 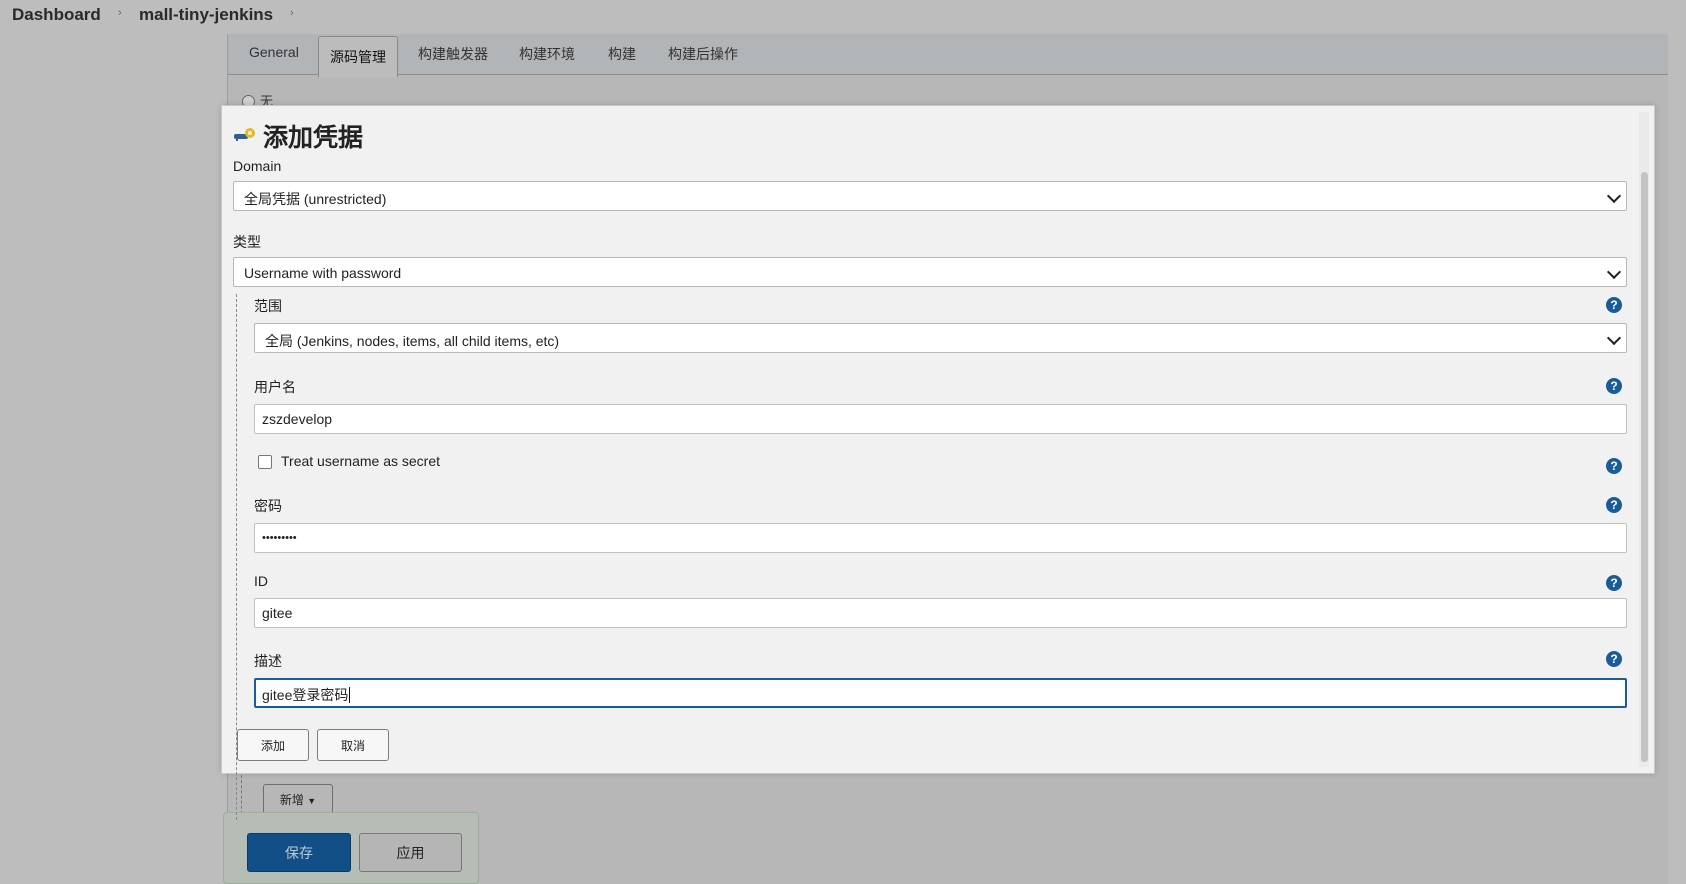 I want to click on treat-username-secret-checkbox, so click(x=265, y=462).